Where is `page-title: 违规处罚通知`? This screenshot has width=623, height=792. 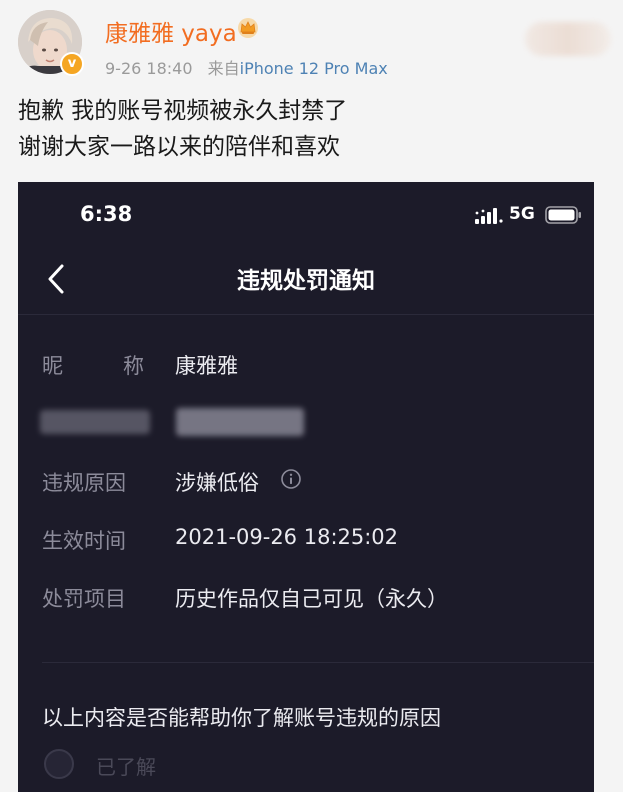 page-title: 违规处罚通知 is located at coordinates (306, 281).